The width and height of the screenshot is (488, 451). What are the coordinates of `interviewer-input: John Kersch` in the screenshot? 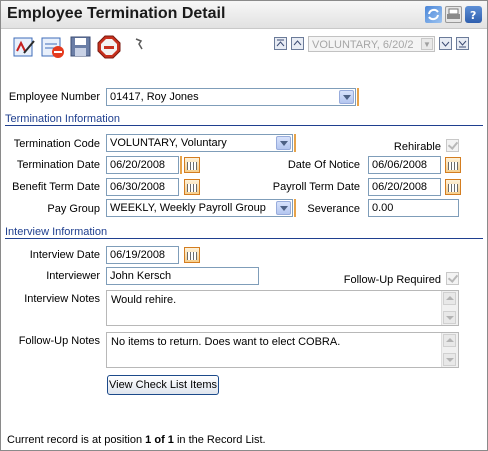 It's located at (182, 276).